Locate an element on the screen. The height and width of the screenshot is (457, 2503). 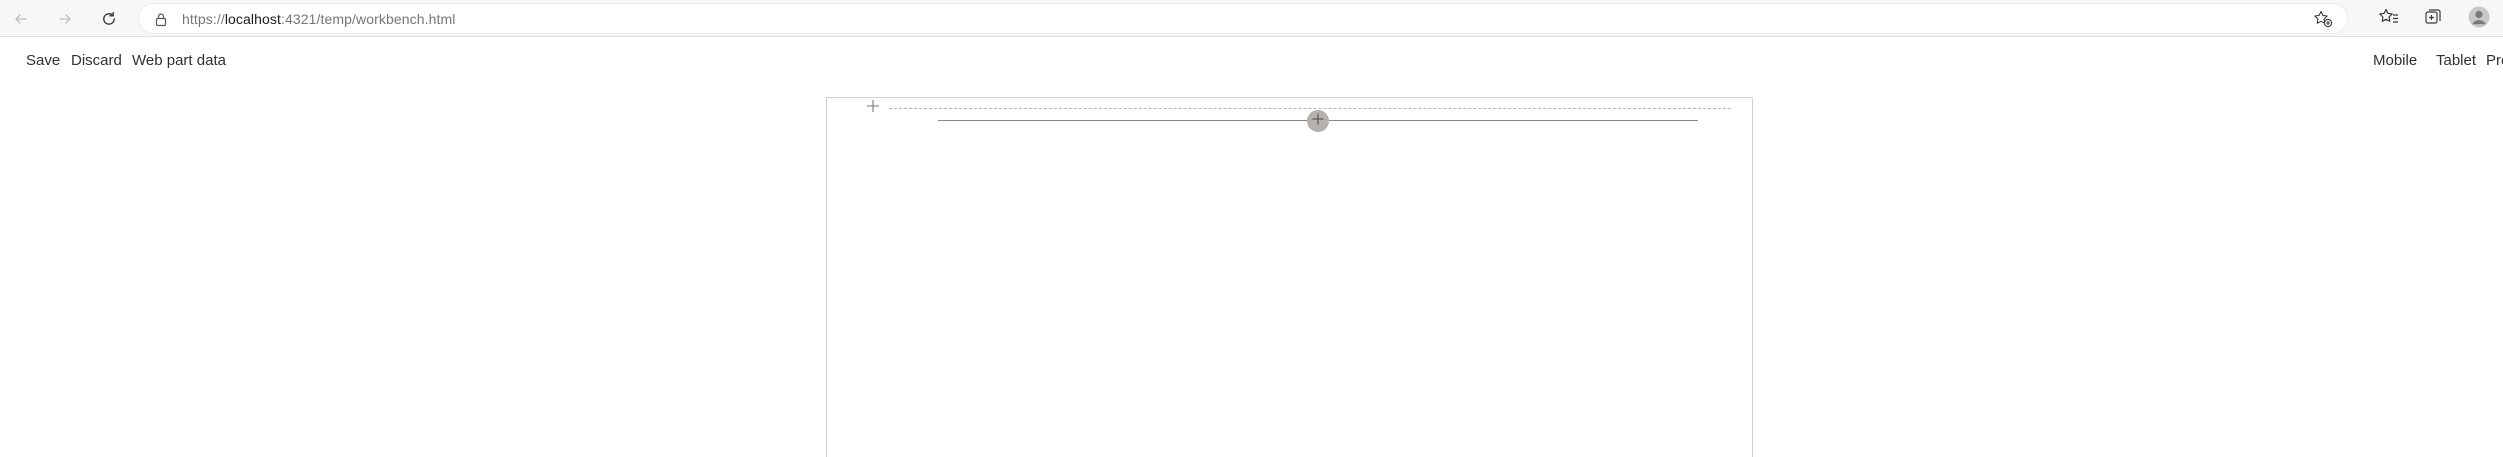
refresh-icon is located at coordinates (109, 19).